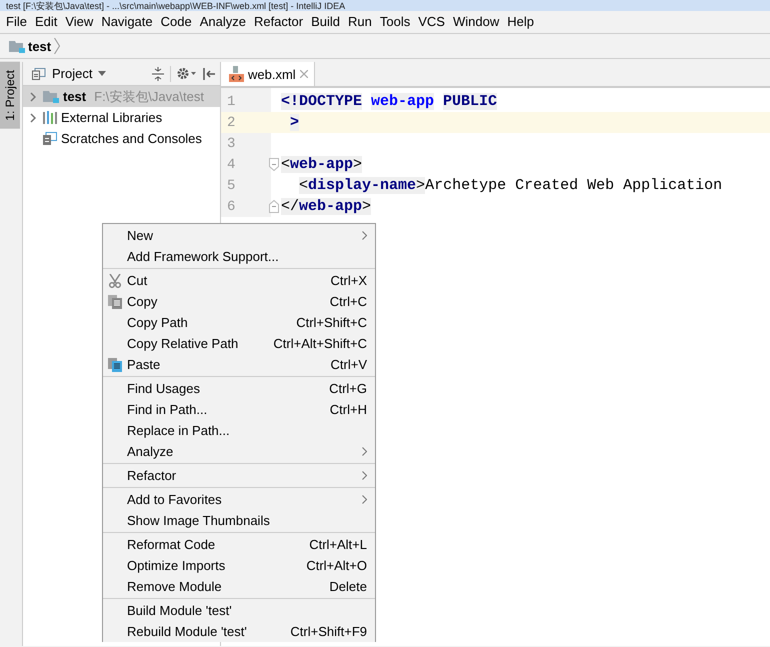 The image size is (770, 647). Describe the element at coordinates (171, 544) in the screenshot. I see `menu-item-label: Reformat Code` at that location.